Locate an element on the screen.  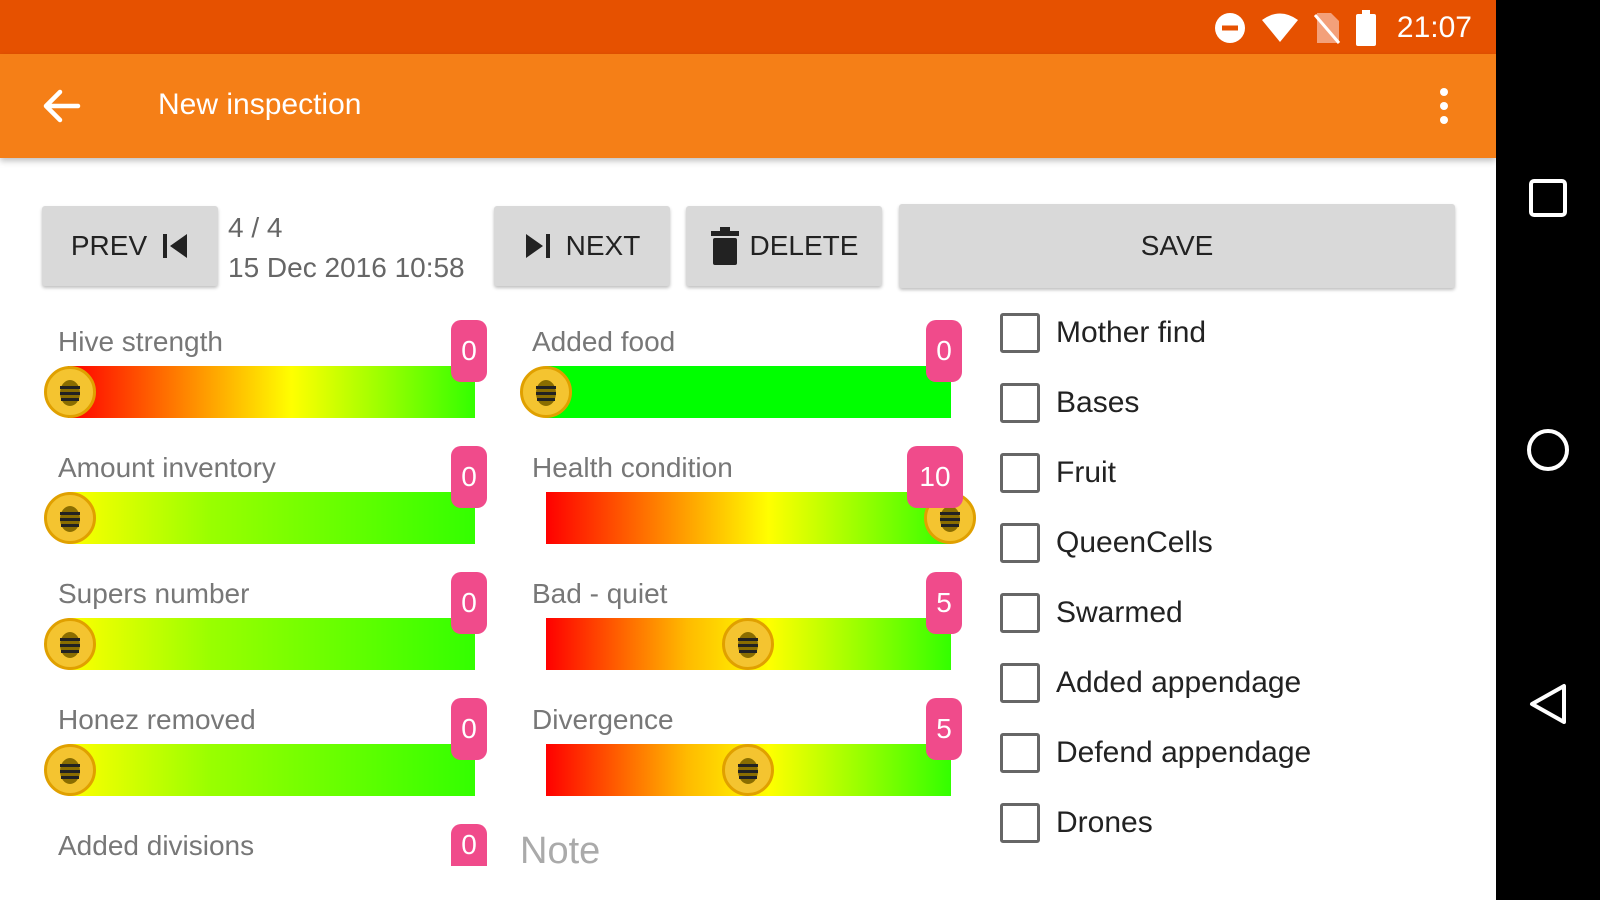
no-sim-icon is located at coordinates (1327, 28).